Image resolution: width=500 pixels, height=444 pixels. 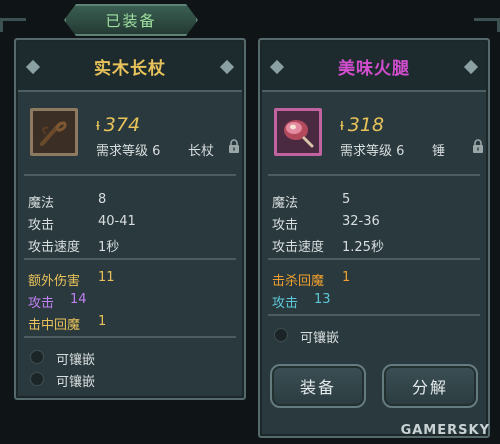 I want to click on item-name: 实木长杖, so click(x=130, y=68).